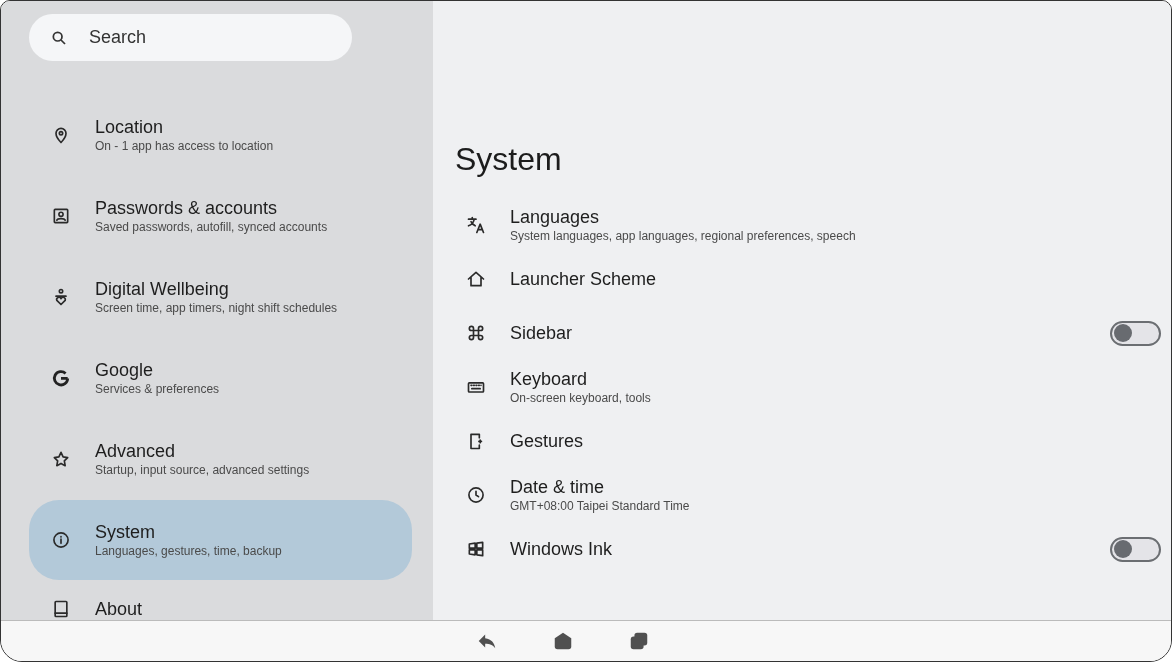  What do you see at coordinates (808, 549) in the screenshot?
I see `settings-row: Windows Ink` at bounding box center [808, 549].